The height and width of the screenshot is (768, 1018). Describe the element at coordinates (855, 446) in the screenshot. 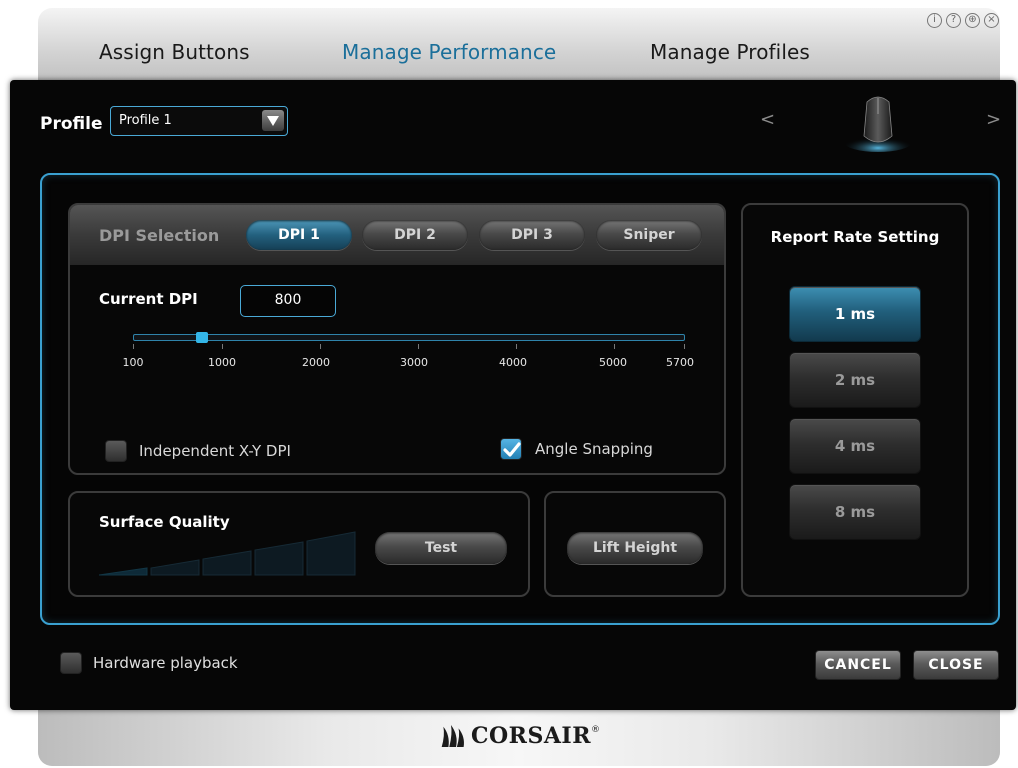

I see `report-rate-4ms-button: 4 ms` at that location.